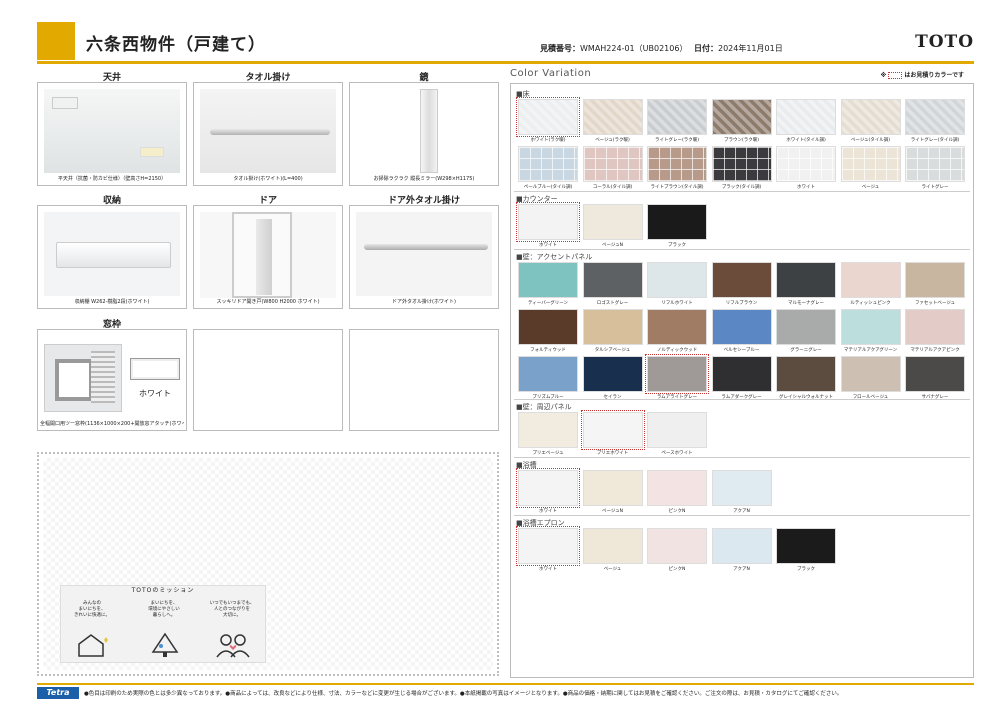 The height and width of the screenshot is (706, 1000). Describe the element at coordinates (424, 134) in the screenshot. I see `card-mirror: お掃除ラクラク 縦長ミラー(W298×H1175)` at that location.